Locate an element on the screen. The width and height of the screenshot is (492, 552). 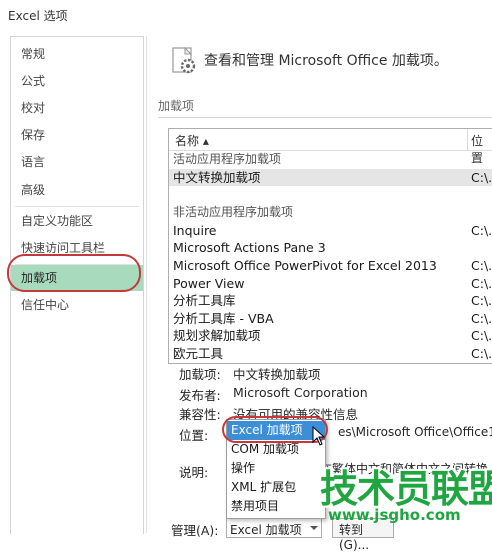
section-divider is located at coordinates (325, 117).